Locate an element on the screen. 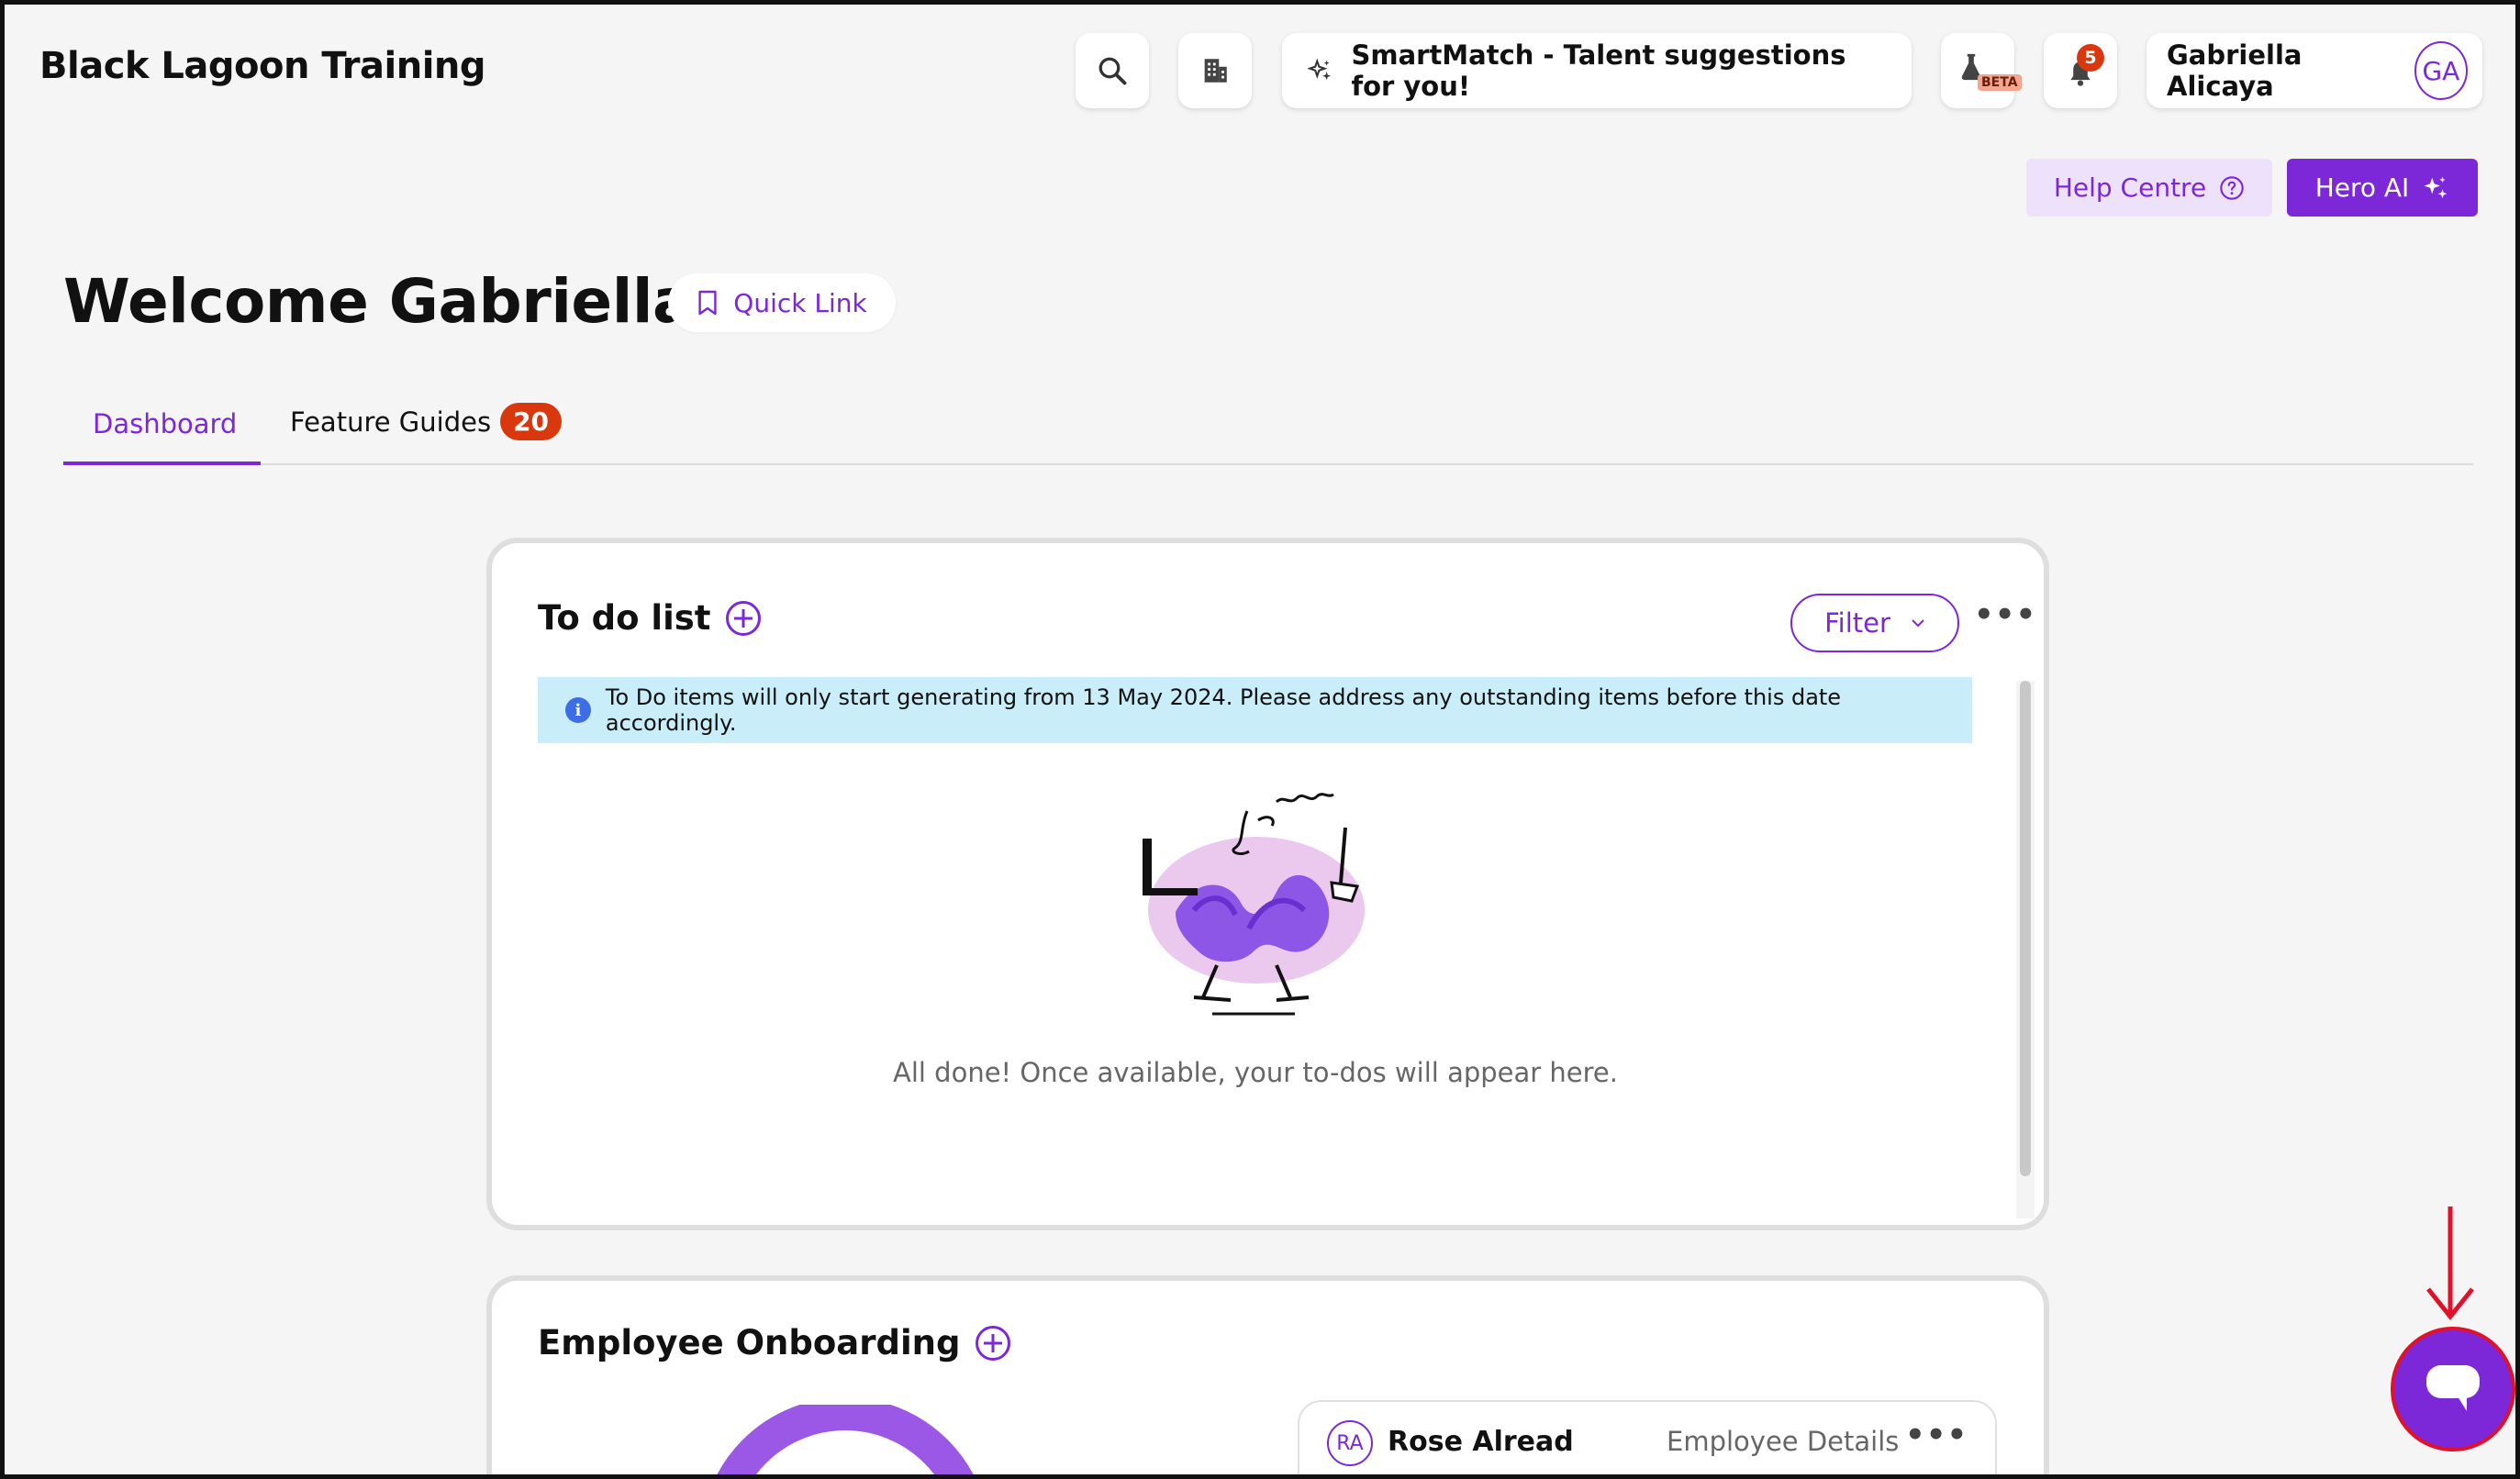 Image resolution: width=2520 pixels, height=1479 pixels. empty-state-illustration is located at coordinates (1254, 904).